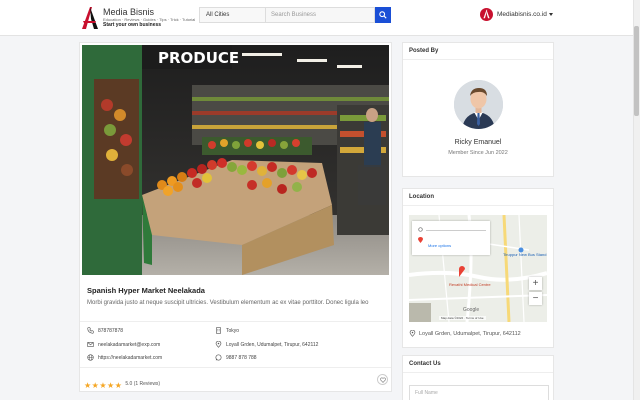 This screenshot has height=400, width=640. I want to click on website-link: https://neelakadamarket.com, so click(130, 357).